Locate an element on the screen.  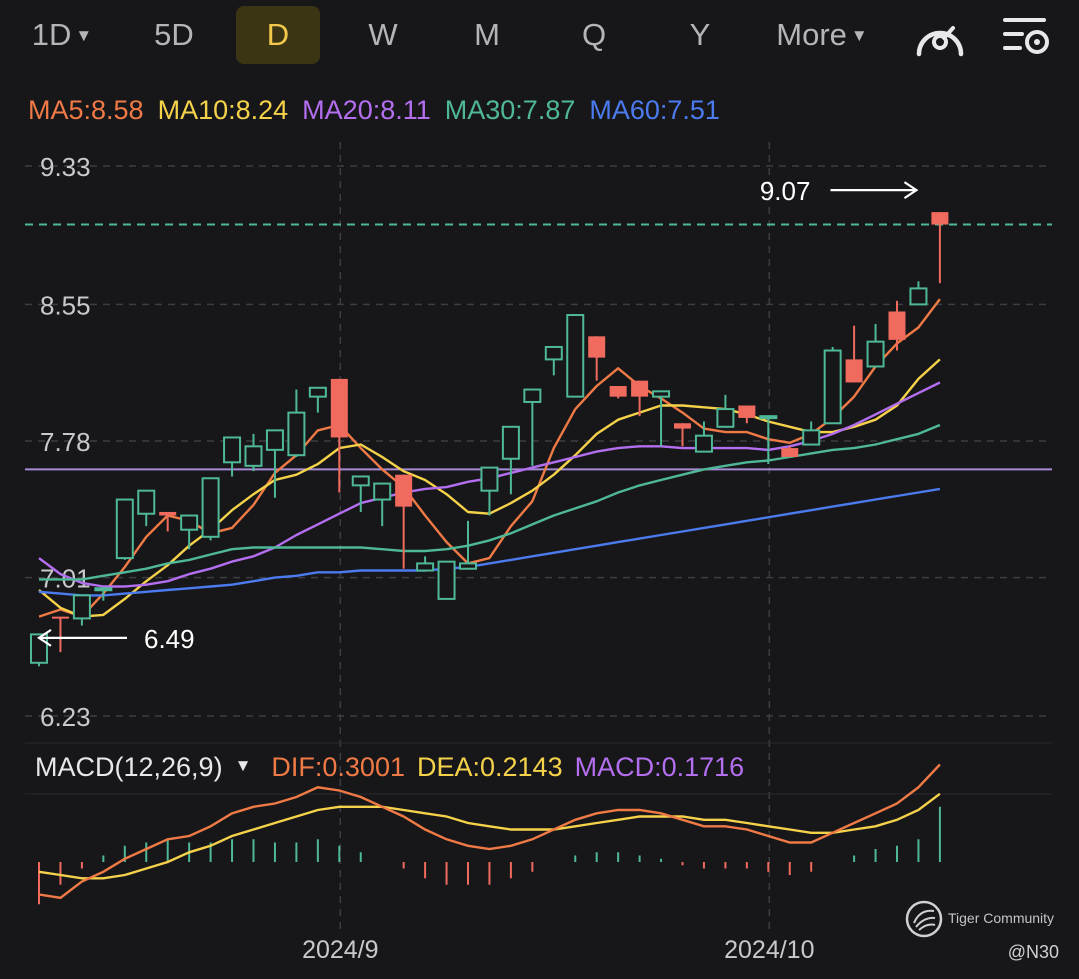
x-axis-tick-label: 2024/9 is located at coordinates (340, 950).